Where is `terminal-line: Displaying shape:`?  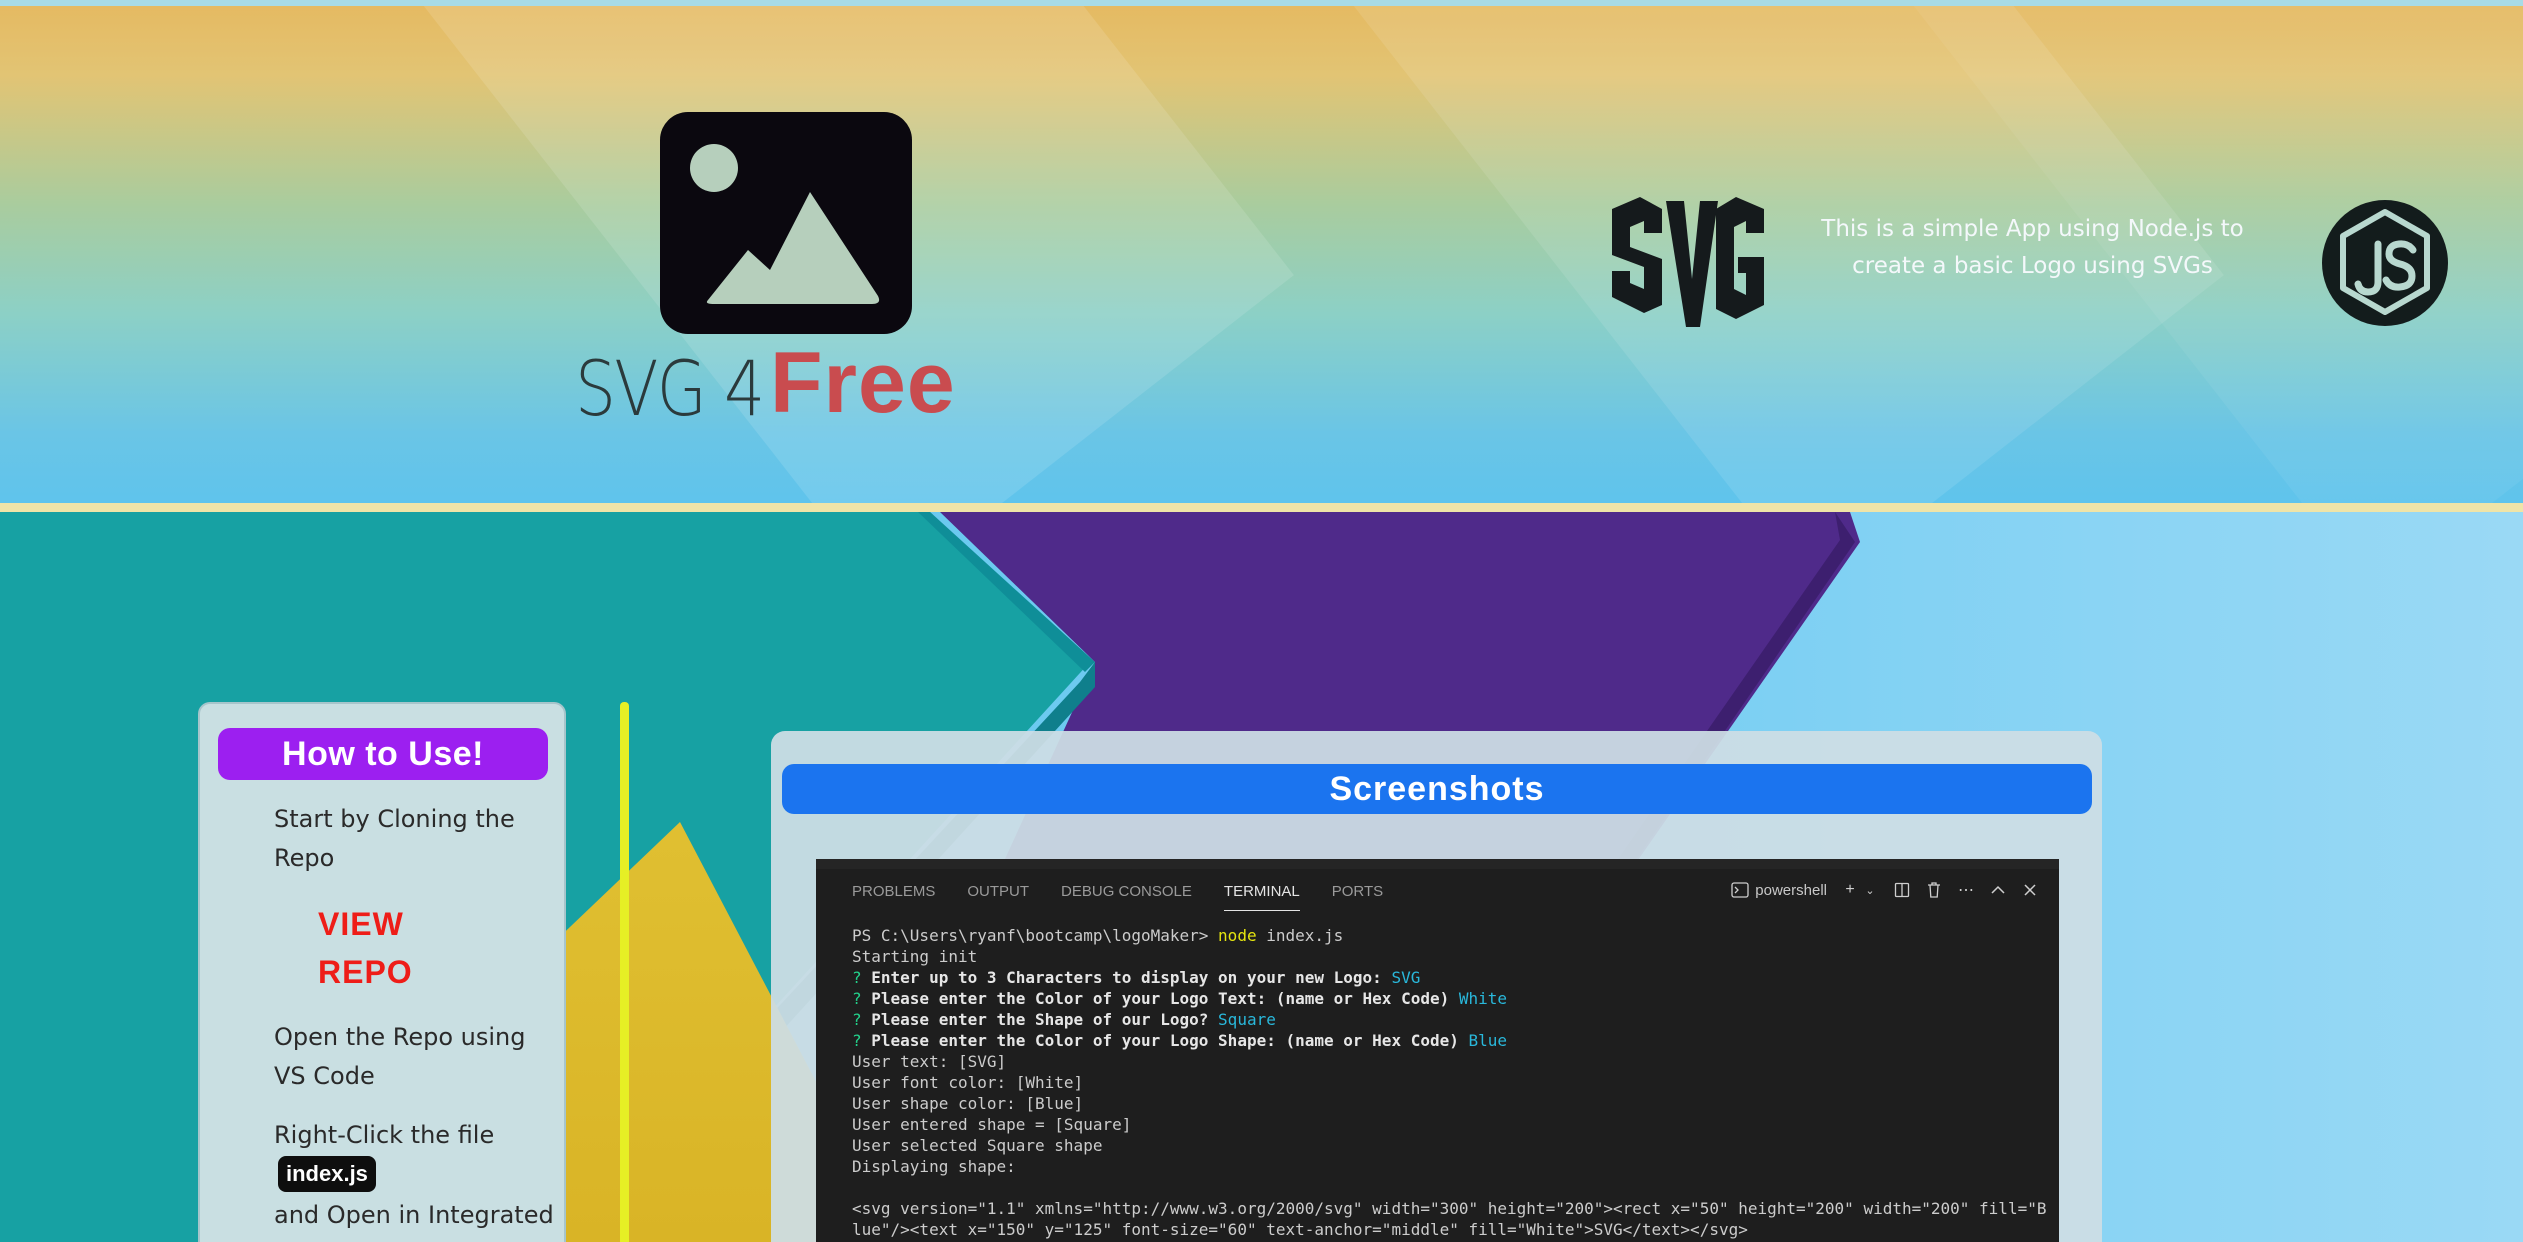
terminal-line: Displaying shape: is located at coordinates (934, 1166).